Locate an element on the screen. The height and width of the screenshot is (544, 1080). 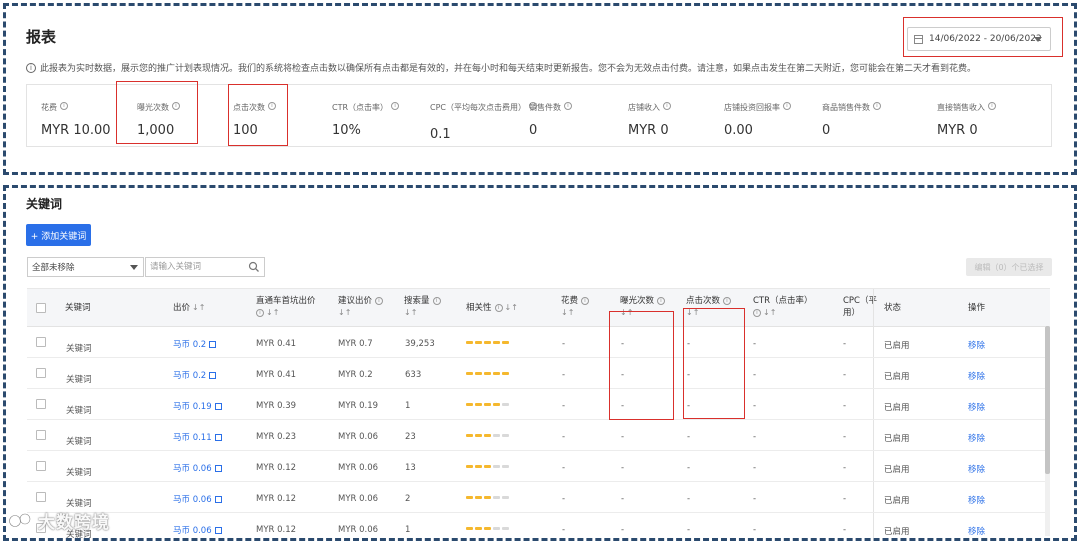
search-volume-cell: 633 is located at coordinates (413, 375).